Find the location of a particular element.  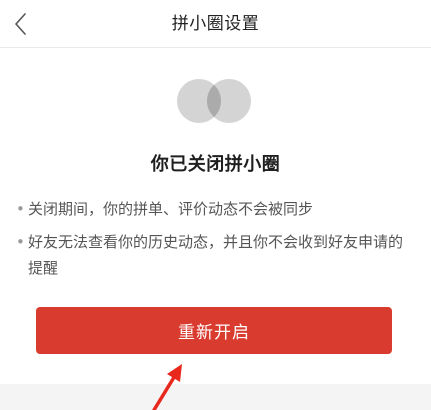

overlapping-circles-icon is located at coordinates (214, 101).